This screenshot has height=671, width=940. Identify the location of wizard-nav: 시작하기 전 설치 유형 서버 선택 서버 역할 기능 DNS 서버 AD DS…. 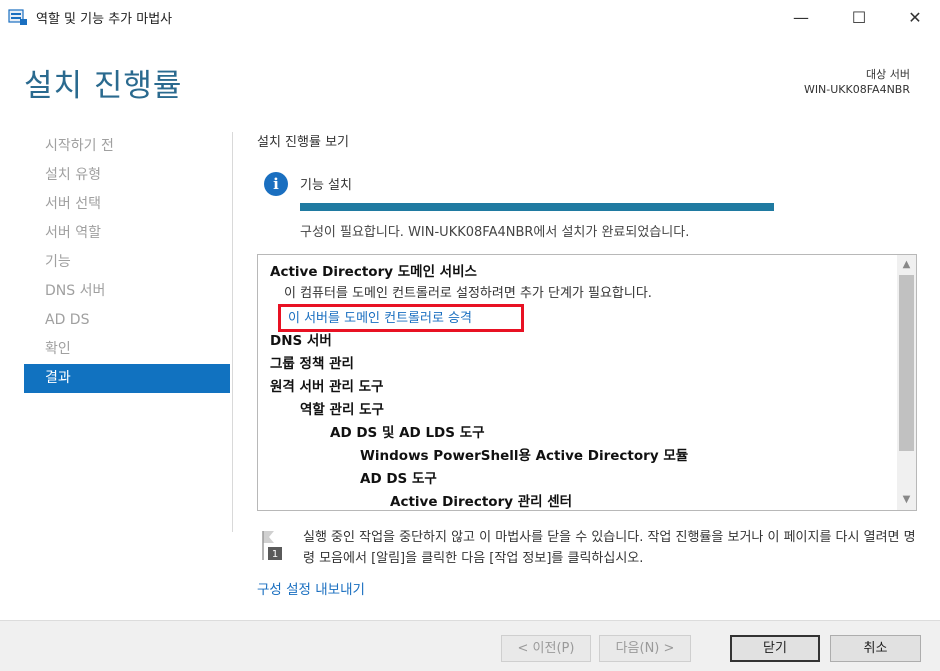
(127, 262).